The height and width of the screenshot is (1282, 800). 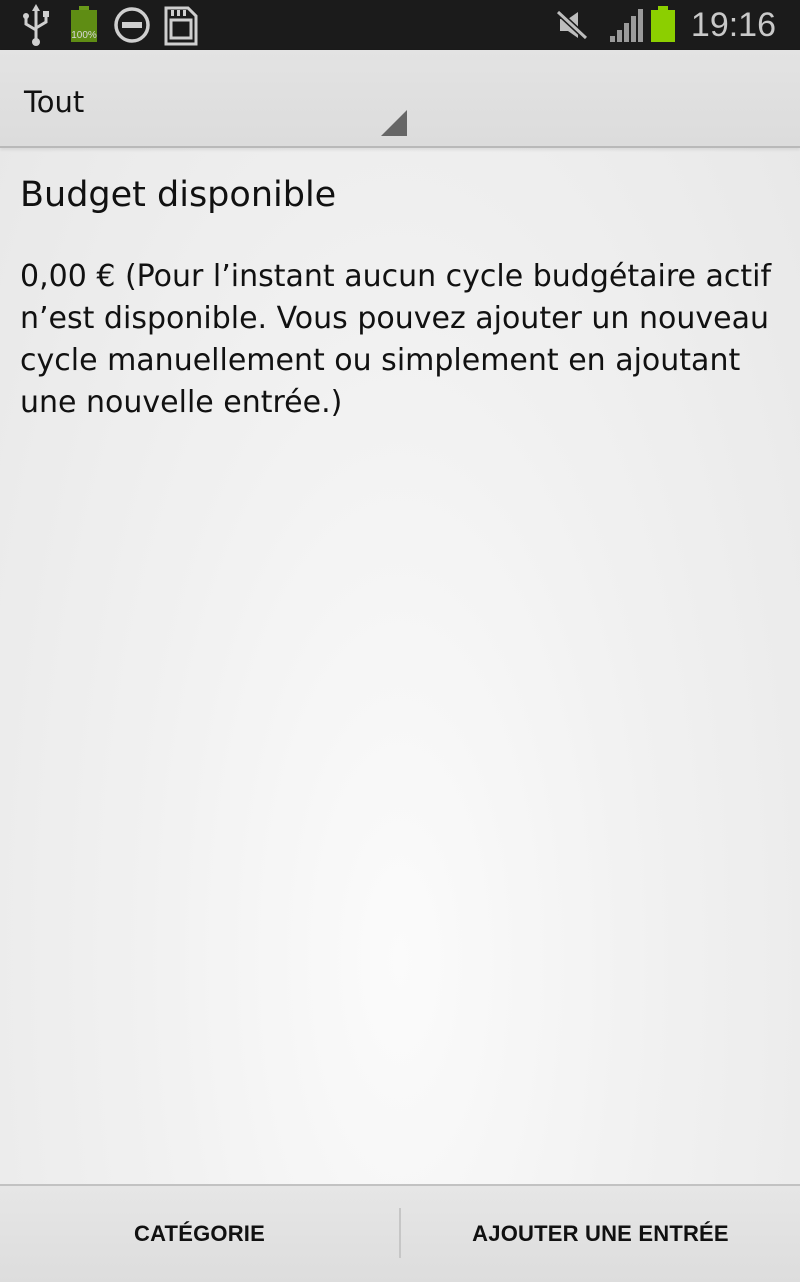 I want to click on filter-spinner: Tout, so click(x=205, y=98).